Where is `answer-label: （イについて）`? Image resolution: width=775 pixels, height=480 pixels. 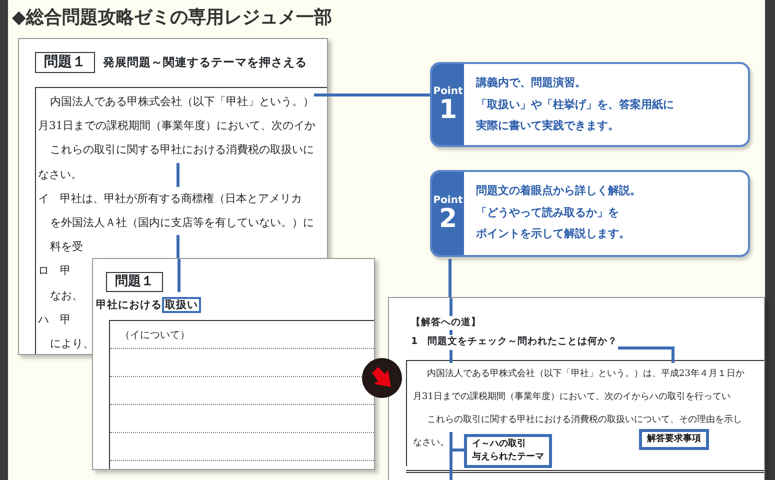
answer-label: （イについて） is located at coordinates (154, 335).